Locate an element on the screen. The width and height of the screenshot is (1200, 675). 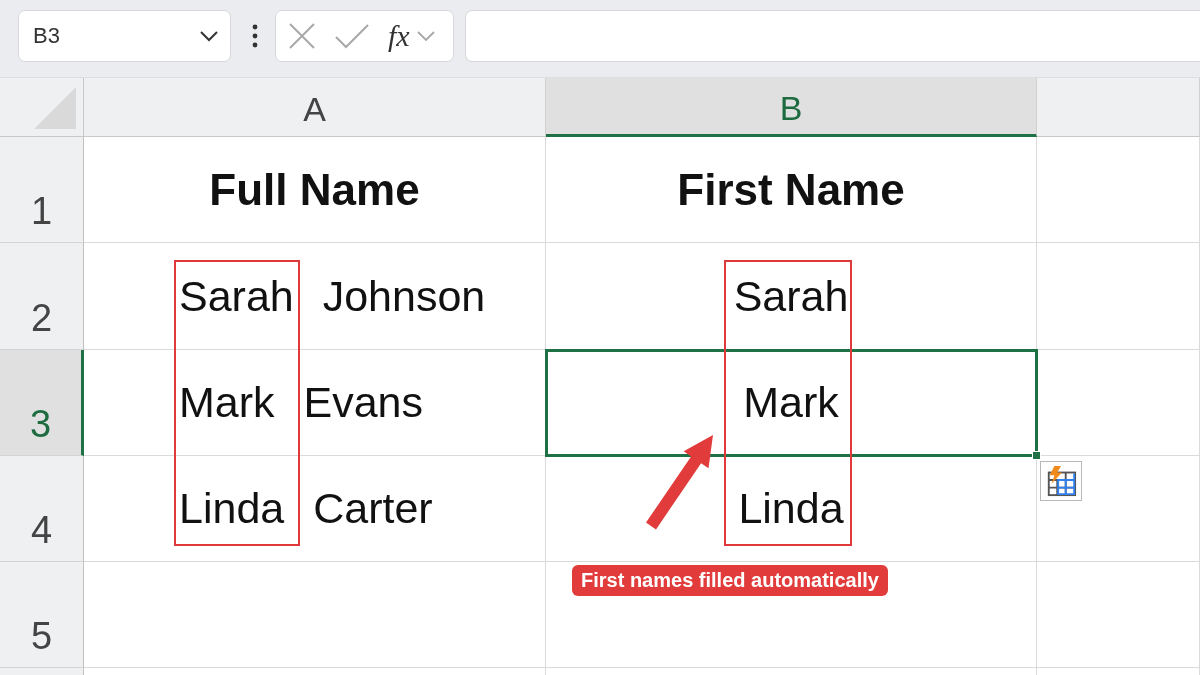
table-cell: Full Name is located at coordinates (315, 190).